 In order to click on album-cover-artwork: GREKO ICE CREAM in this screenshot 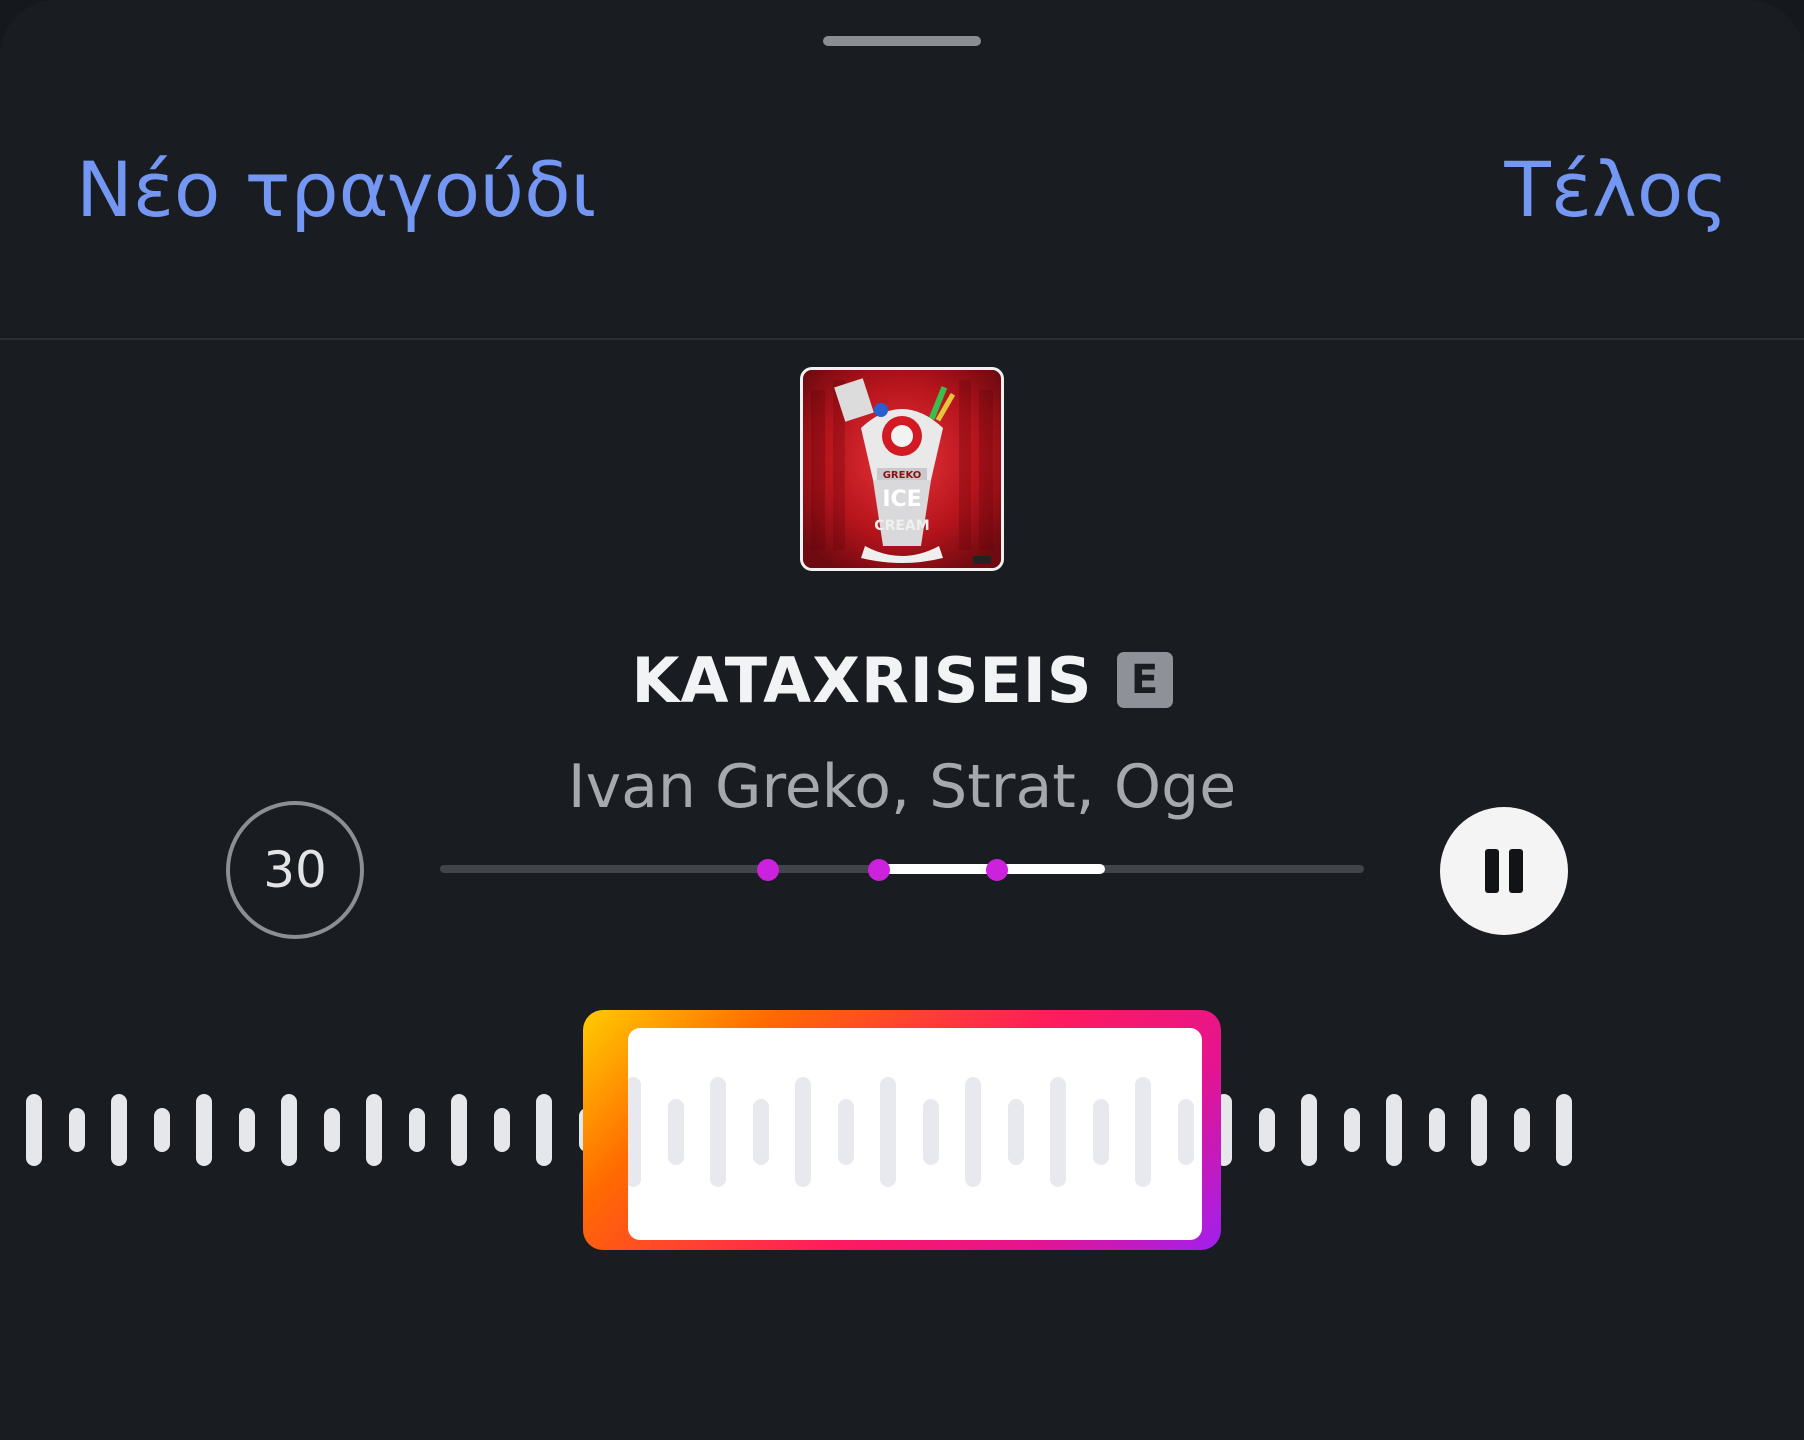, I will do `click(902, 469)`.